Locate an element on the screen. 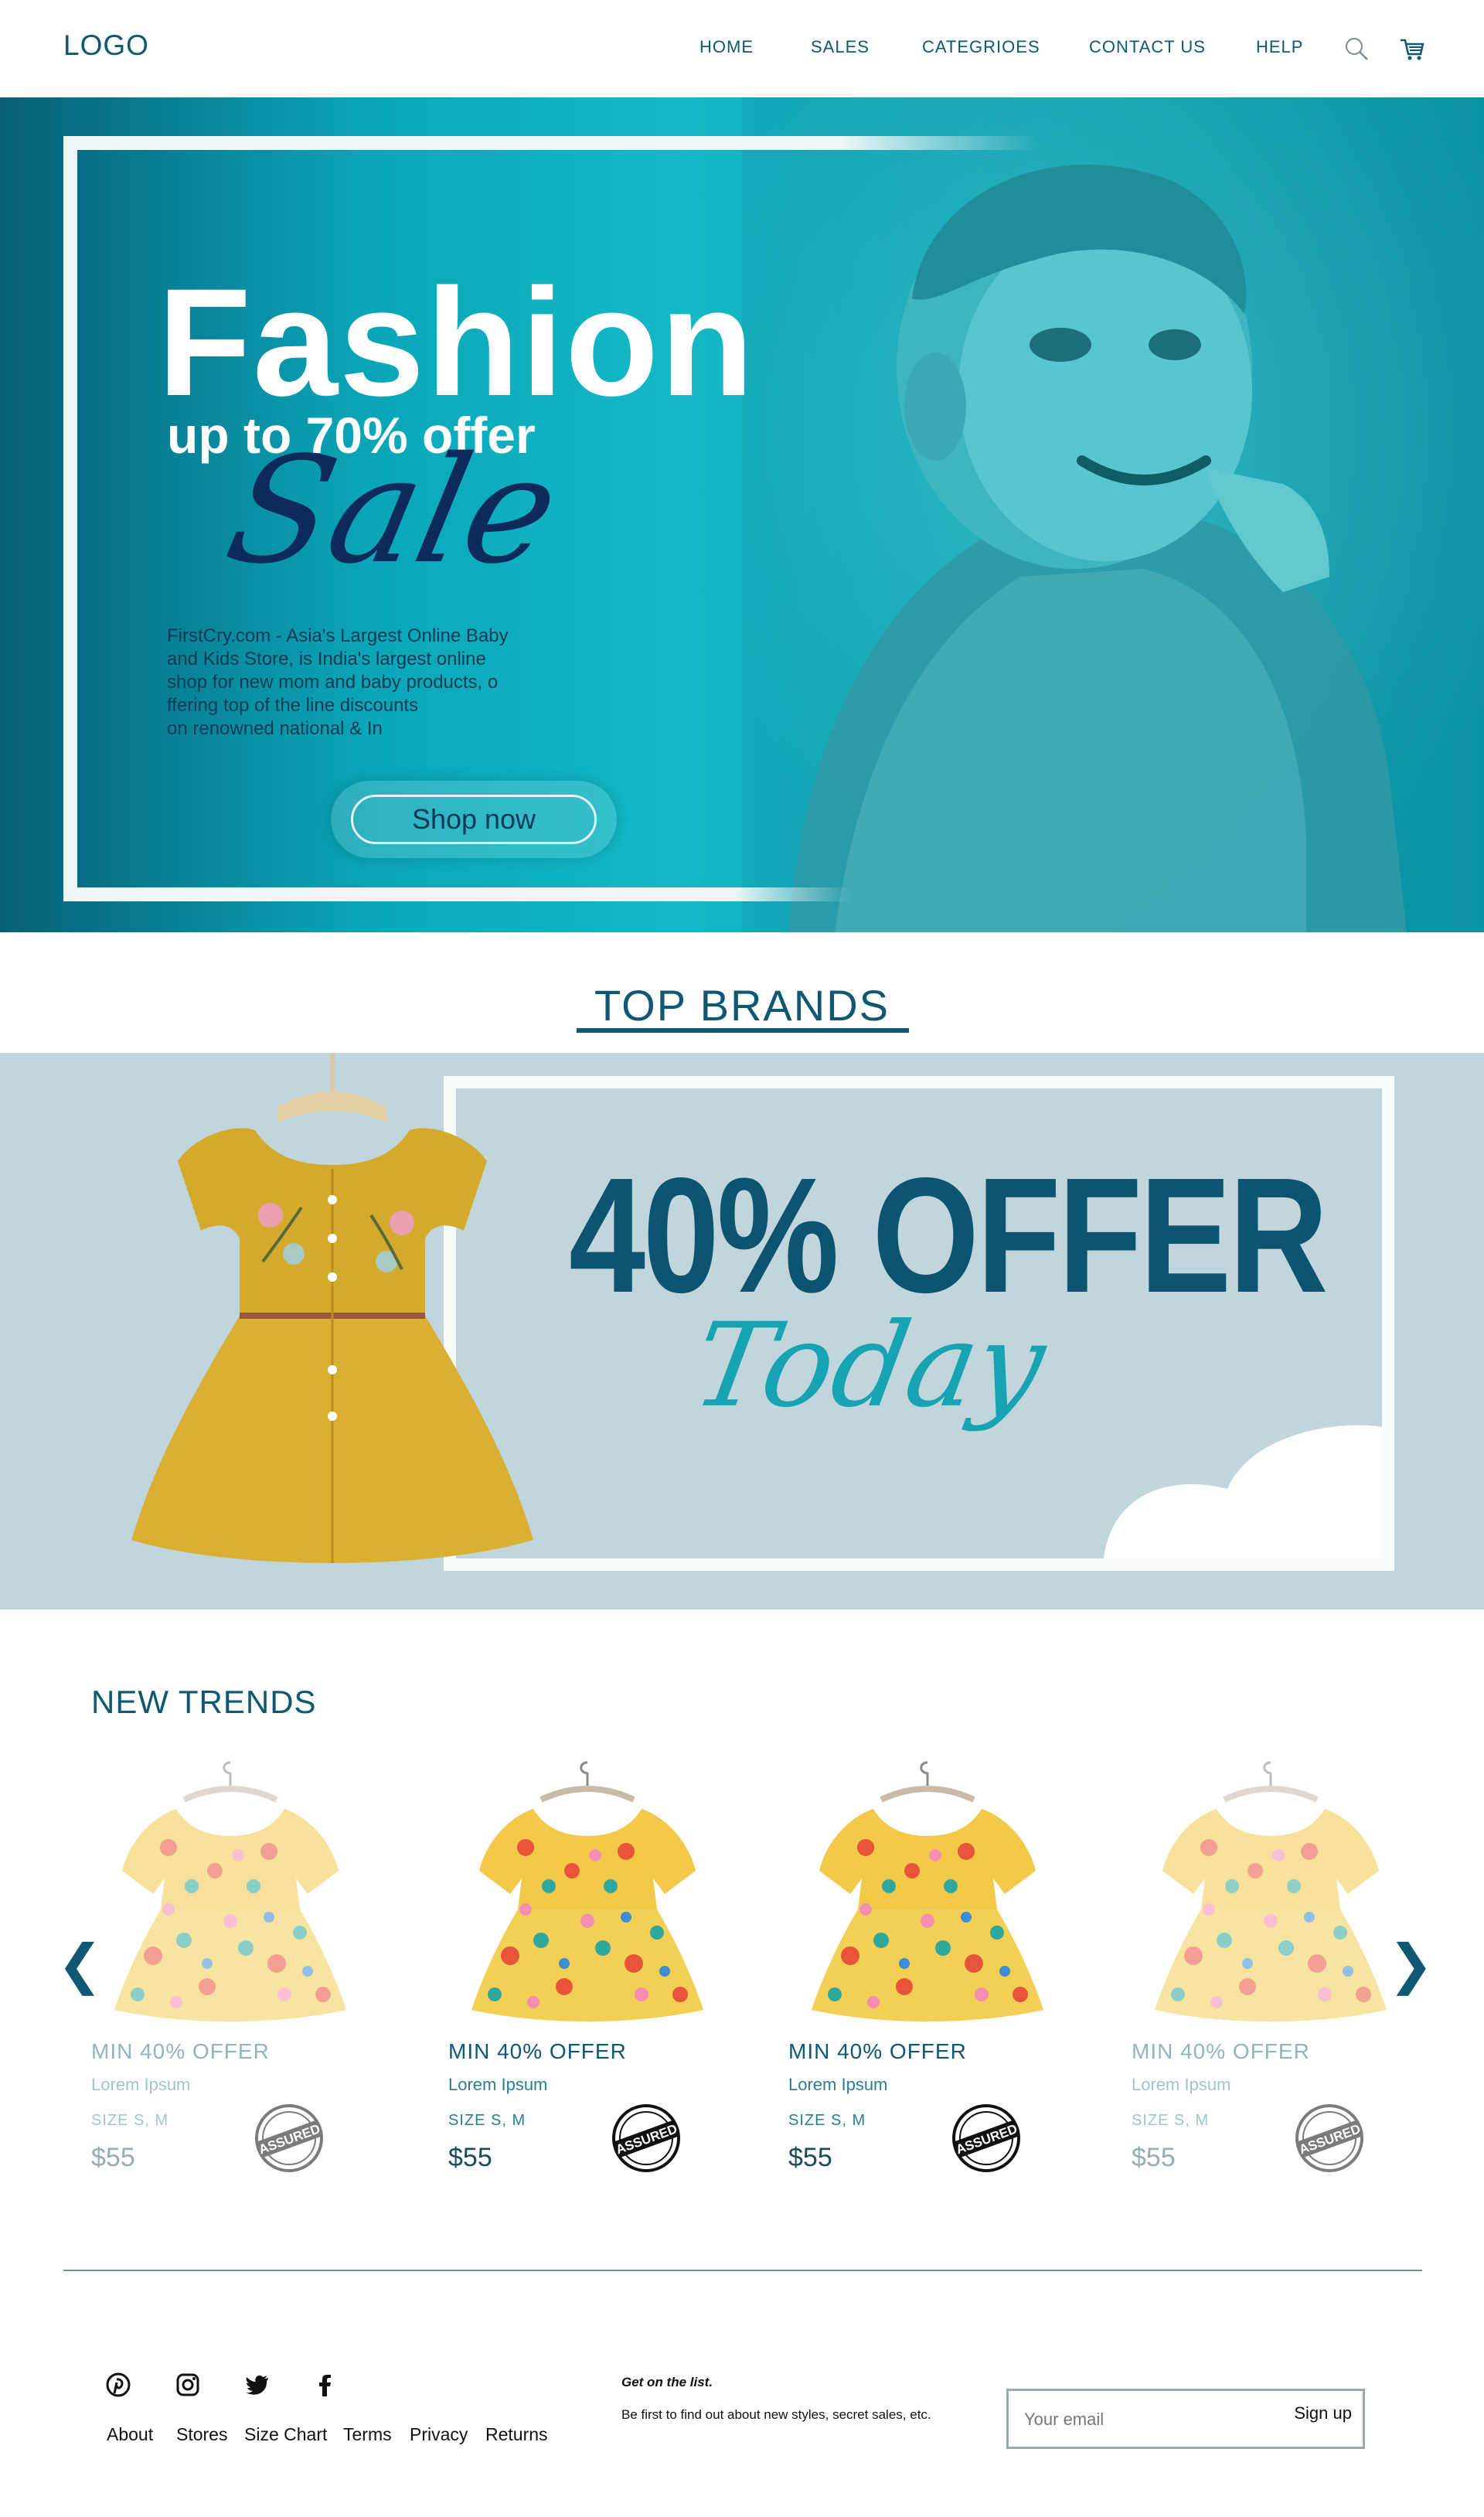 The image size is (1484, 2517). nav-help: HELP is located at coordinates (1279, 47).